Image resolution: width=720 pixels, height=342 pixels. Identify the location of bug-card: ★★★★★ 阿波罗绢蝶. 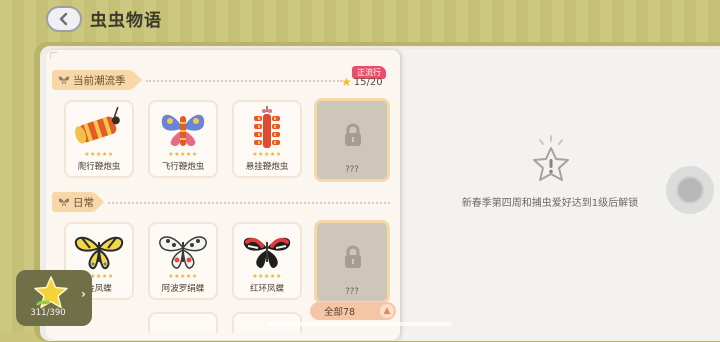
(183, 261).